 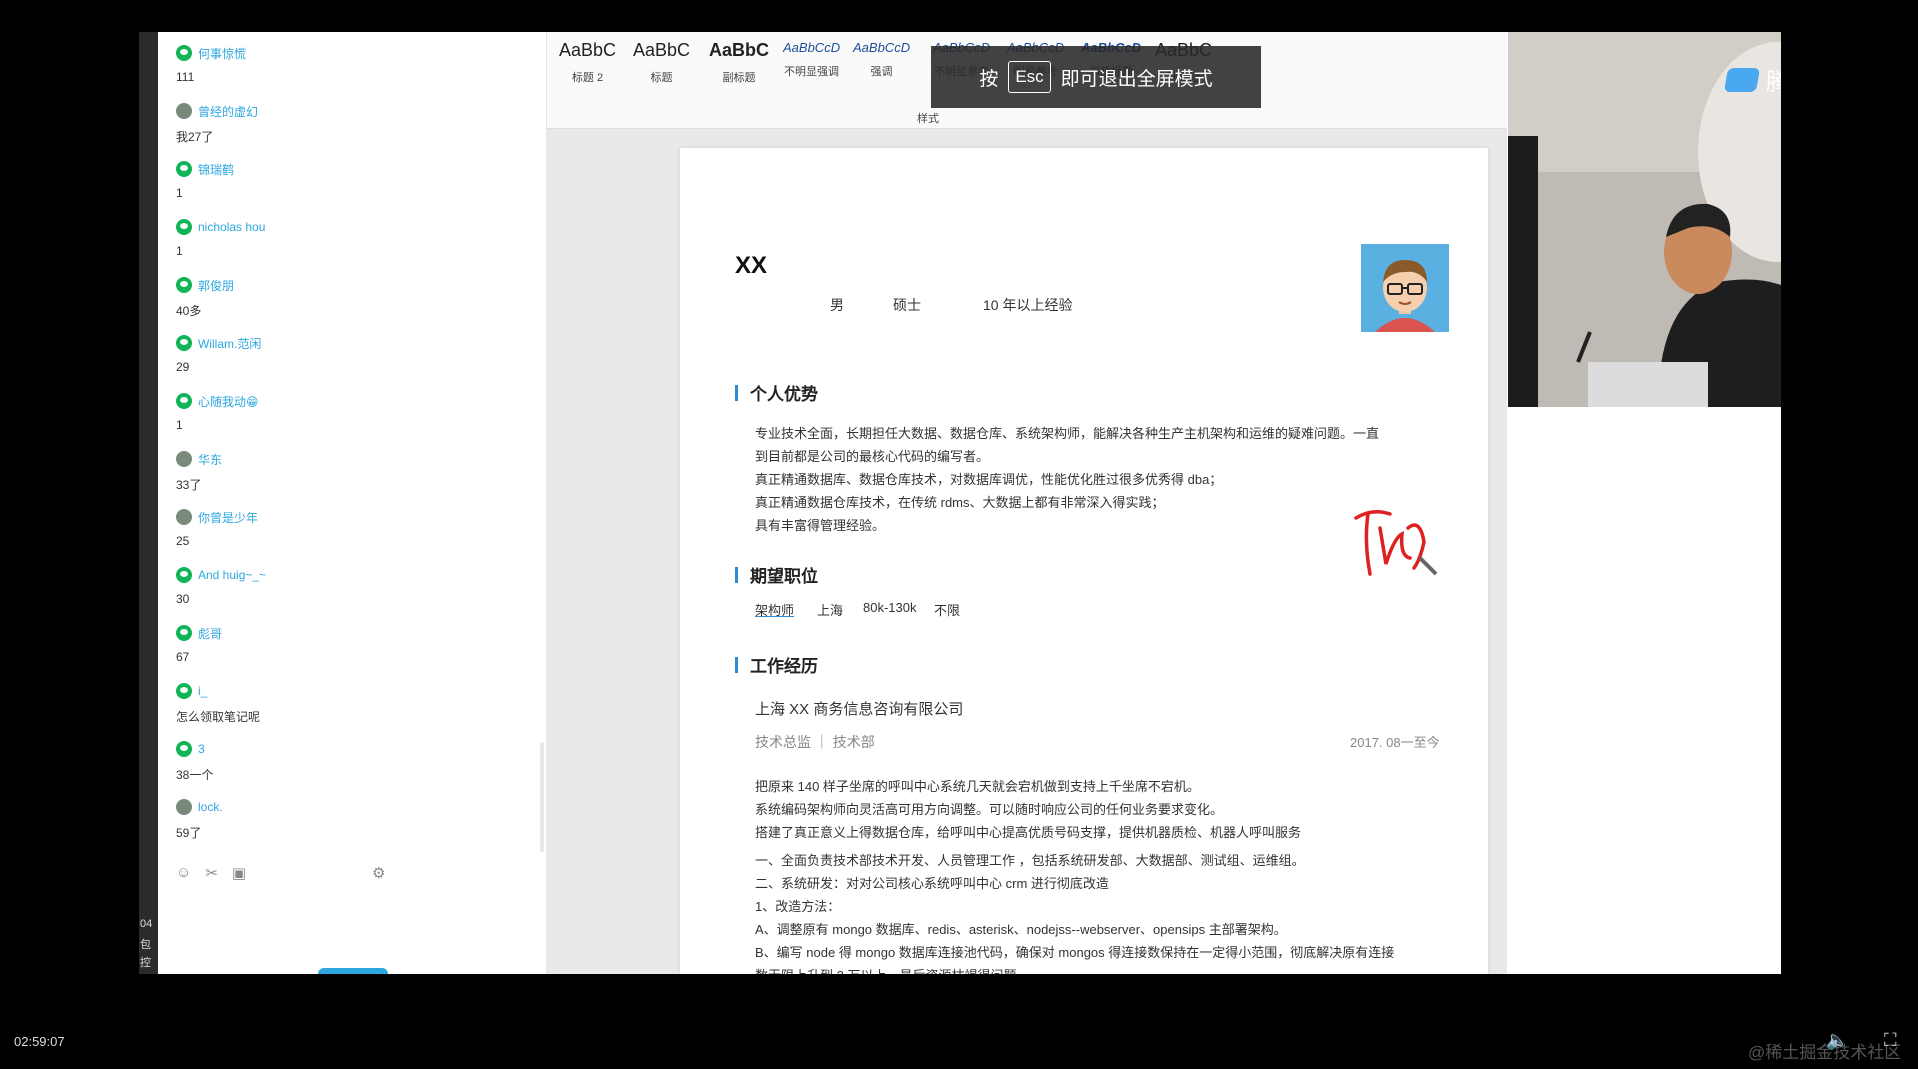 I want to click on role: 技术总监 ｜ 技术部, so click(x=815, y=742).